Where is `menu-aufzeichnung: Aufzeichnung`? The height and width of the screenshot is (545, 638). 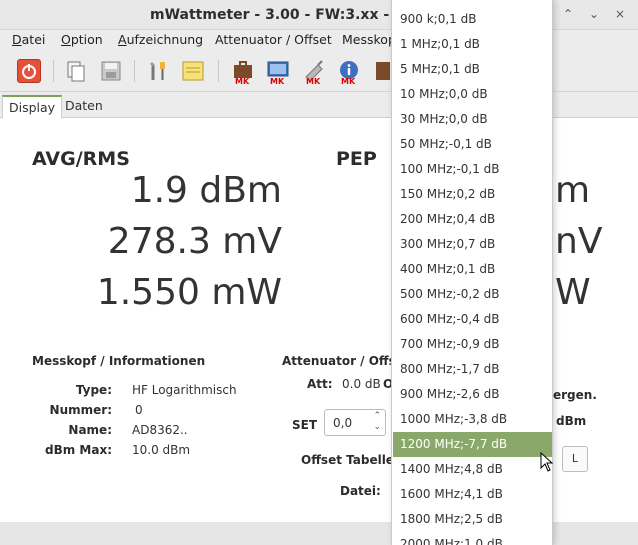 menu-aufzeichnung: Aufzeichnung is located at coordinates (160, 39).